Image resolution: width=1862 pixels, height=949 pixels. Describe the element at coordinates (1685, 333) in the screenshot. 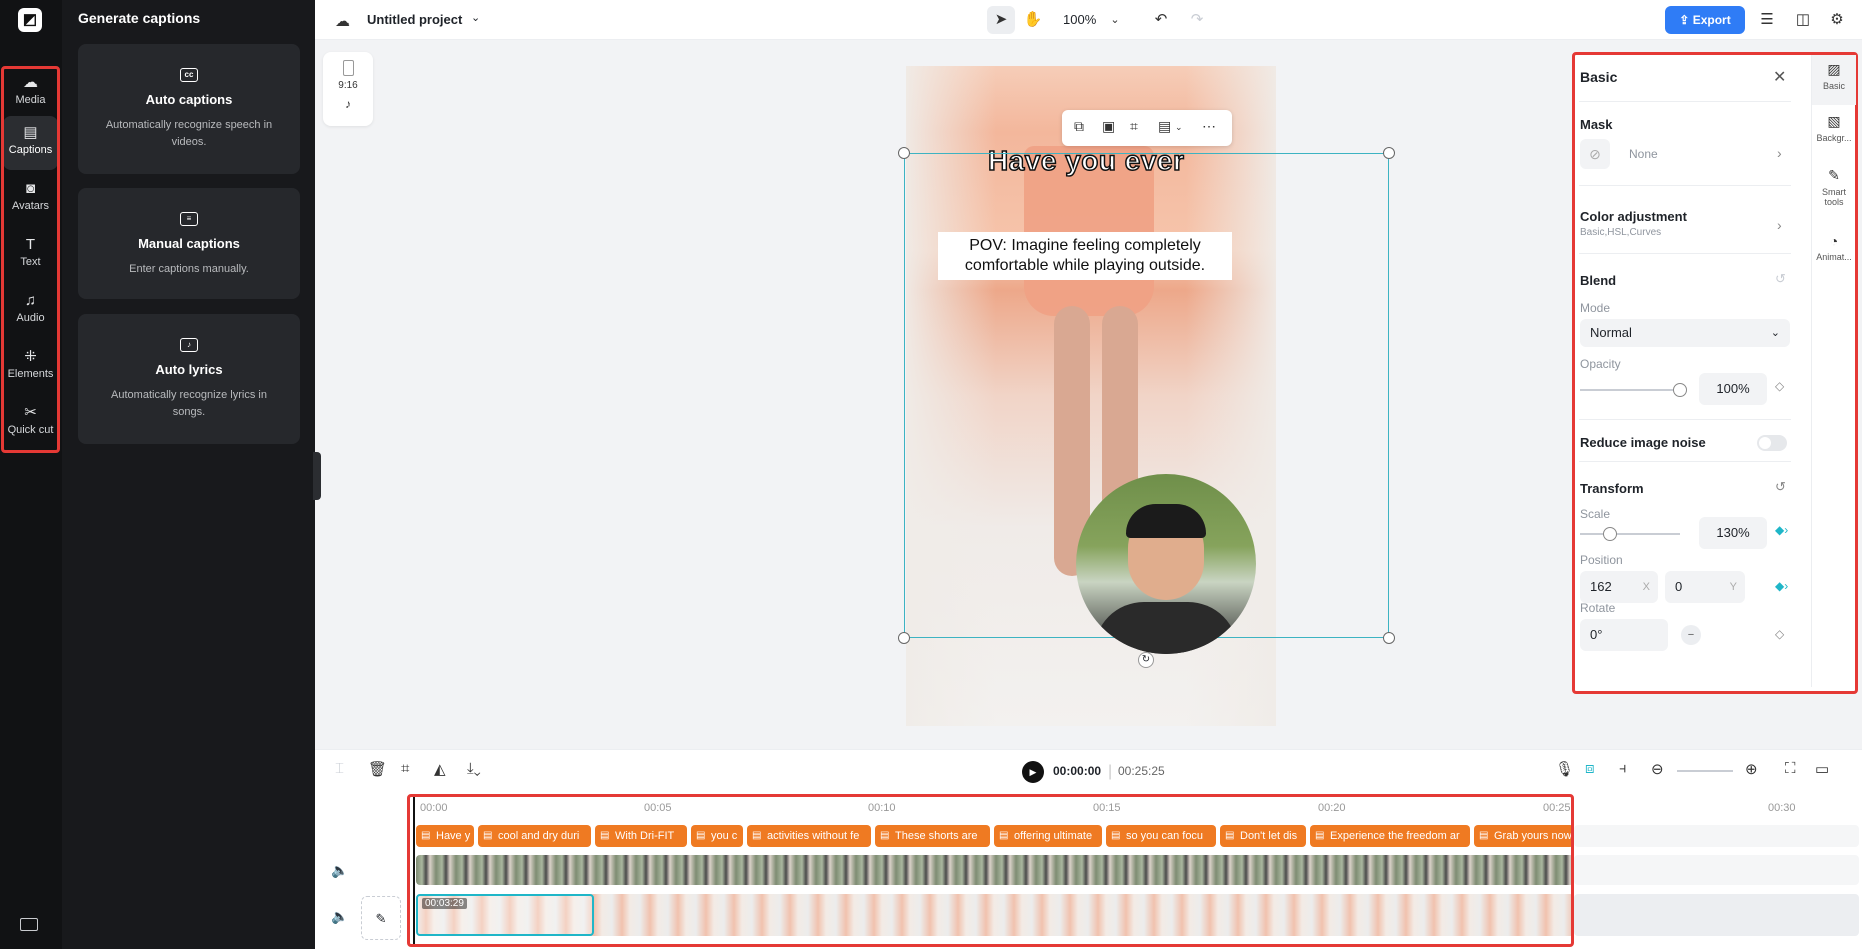

I see `blend-mode-select: Normal ⌄` at that location.